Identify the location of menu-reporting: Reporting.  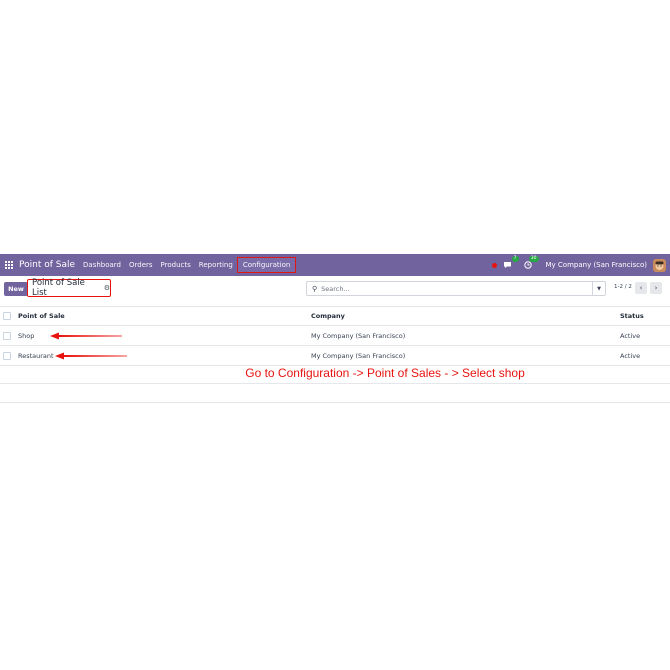
(216, 265).